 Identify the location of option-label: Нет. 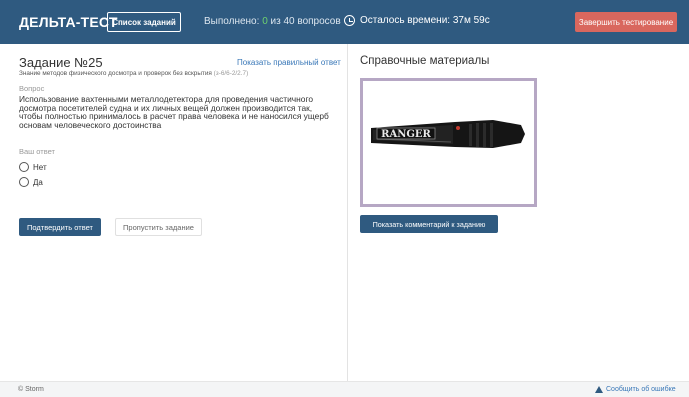
(40, 167).